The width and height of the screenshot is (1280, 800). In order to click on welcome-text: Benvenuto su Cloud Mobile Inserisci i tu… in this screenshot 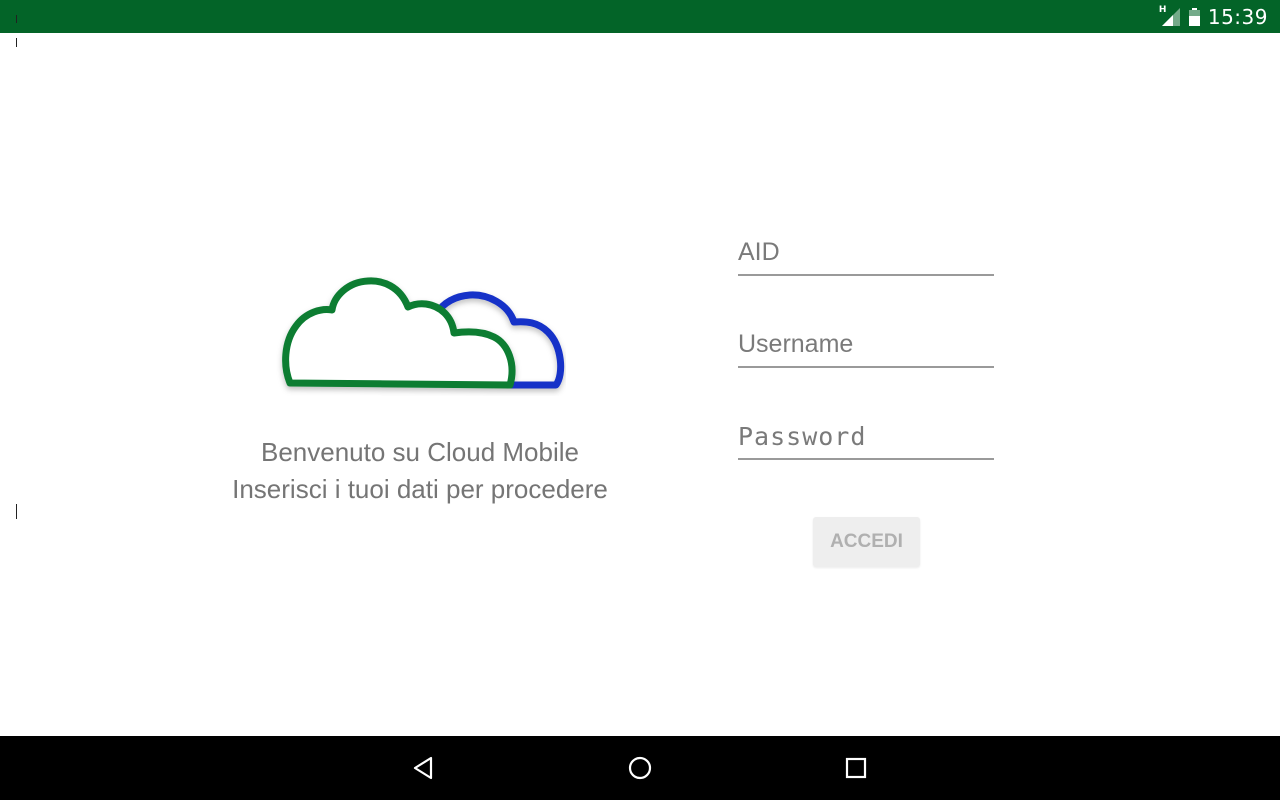, I will do `click(420, 471)`.